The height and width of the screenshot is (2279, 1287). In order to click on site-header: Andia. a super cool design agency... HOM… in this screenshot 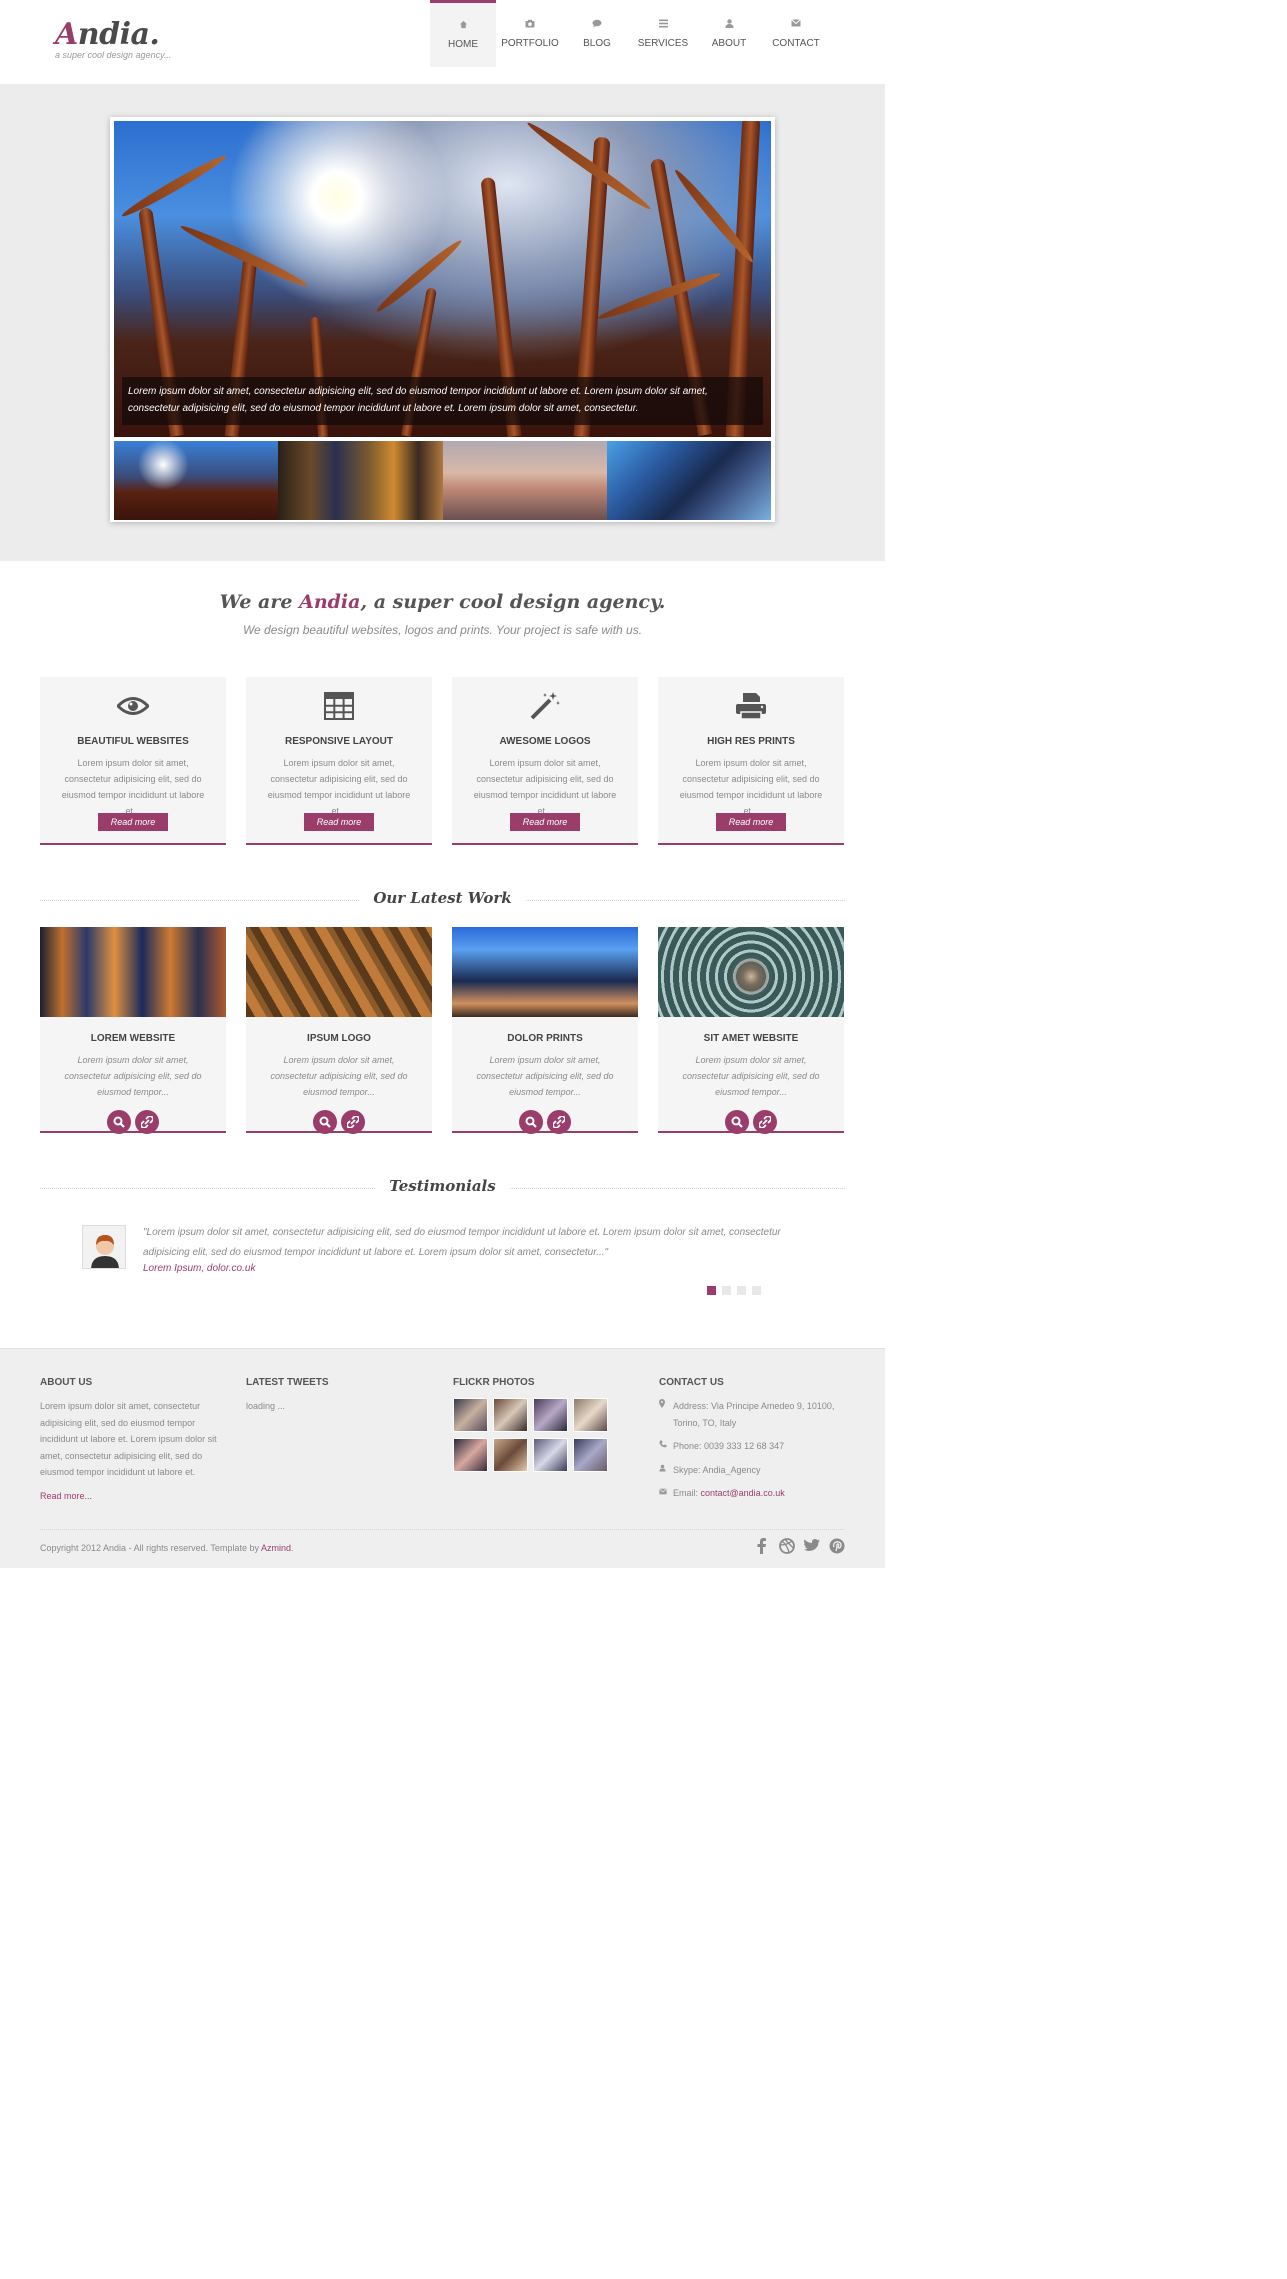, I will do `click(442, 42)`.